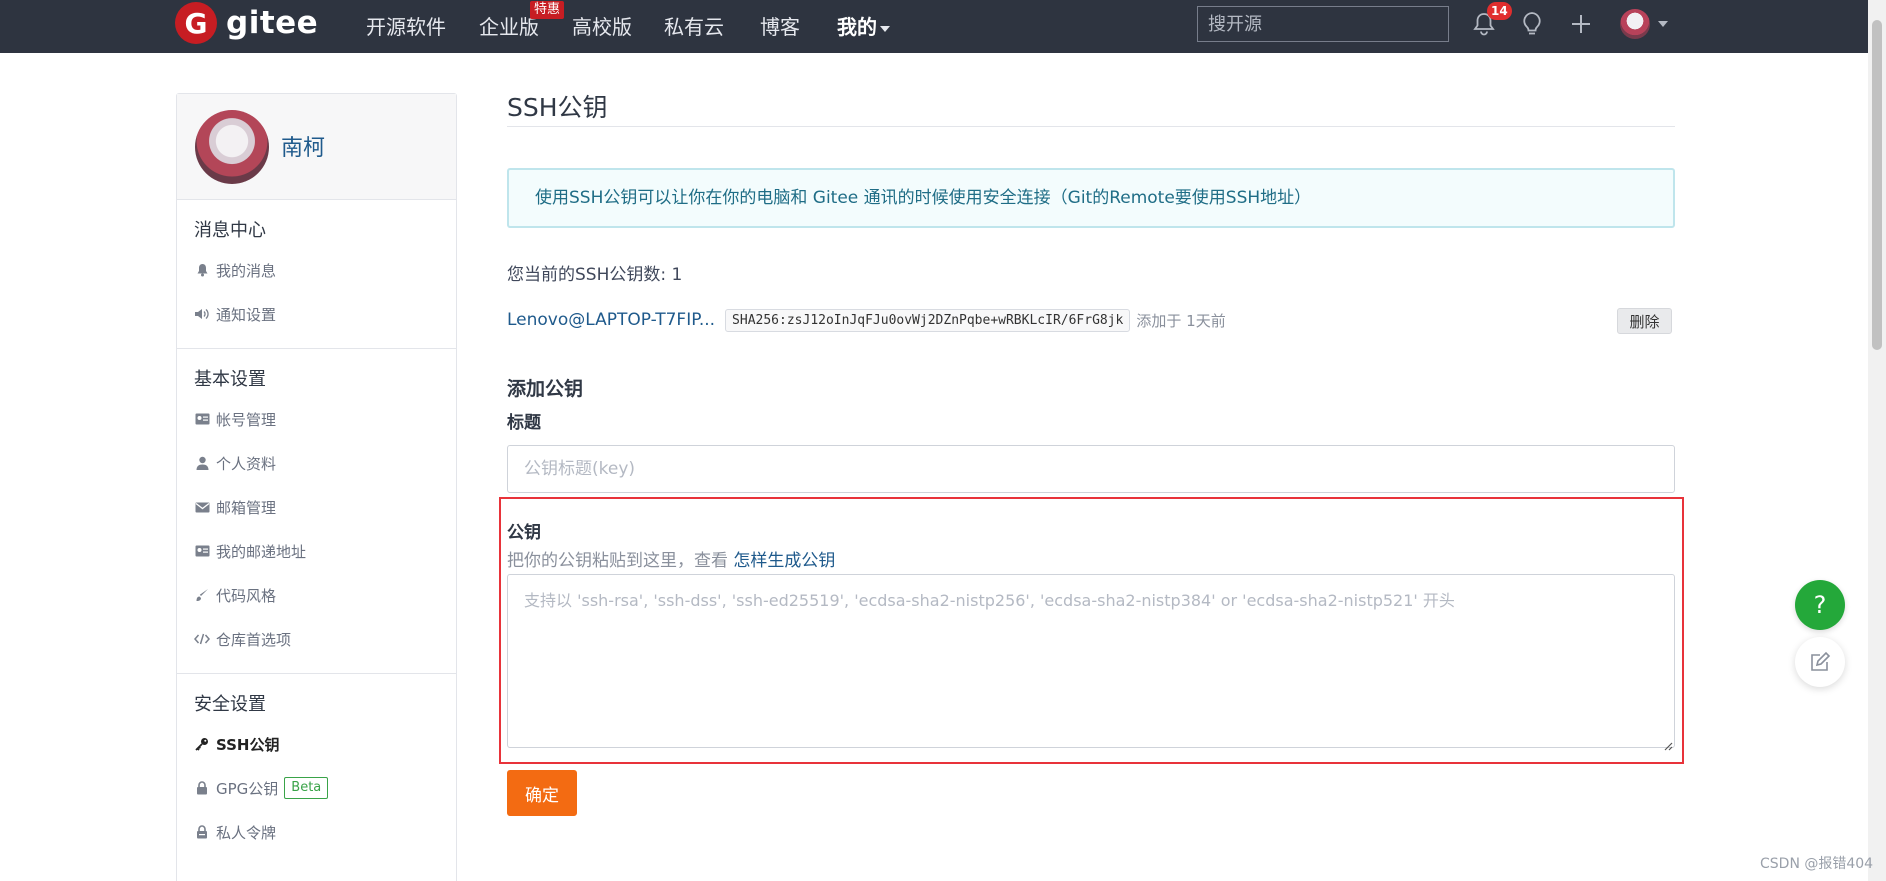 This screenshot has width=1886, height=881. I want to click on plus-icon, so click(1581, 24).